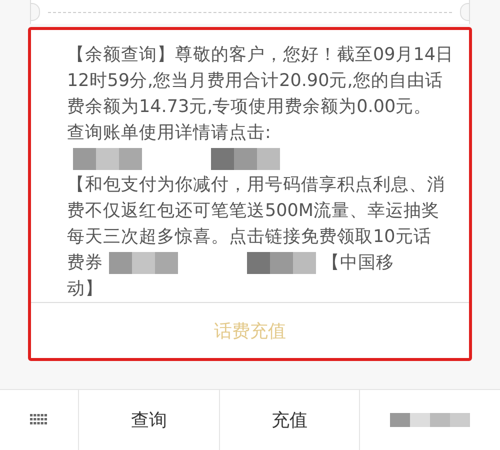  Describe the element at coordinates (39, 420) in the screenshot. I see `keyboard-icon` at that location.